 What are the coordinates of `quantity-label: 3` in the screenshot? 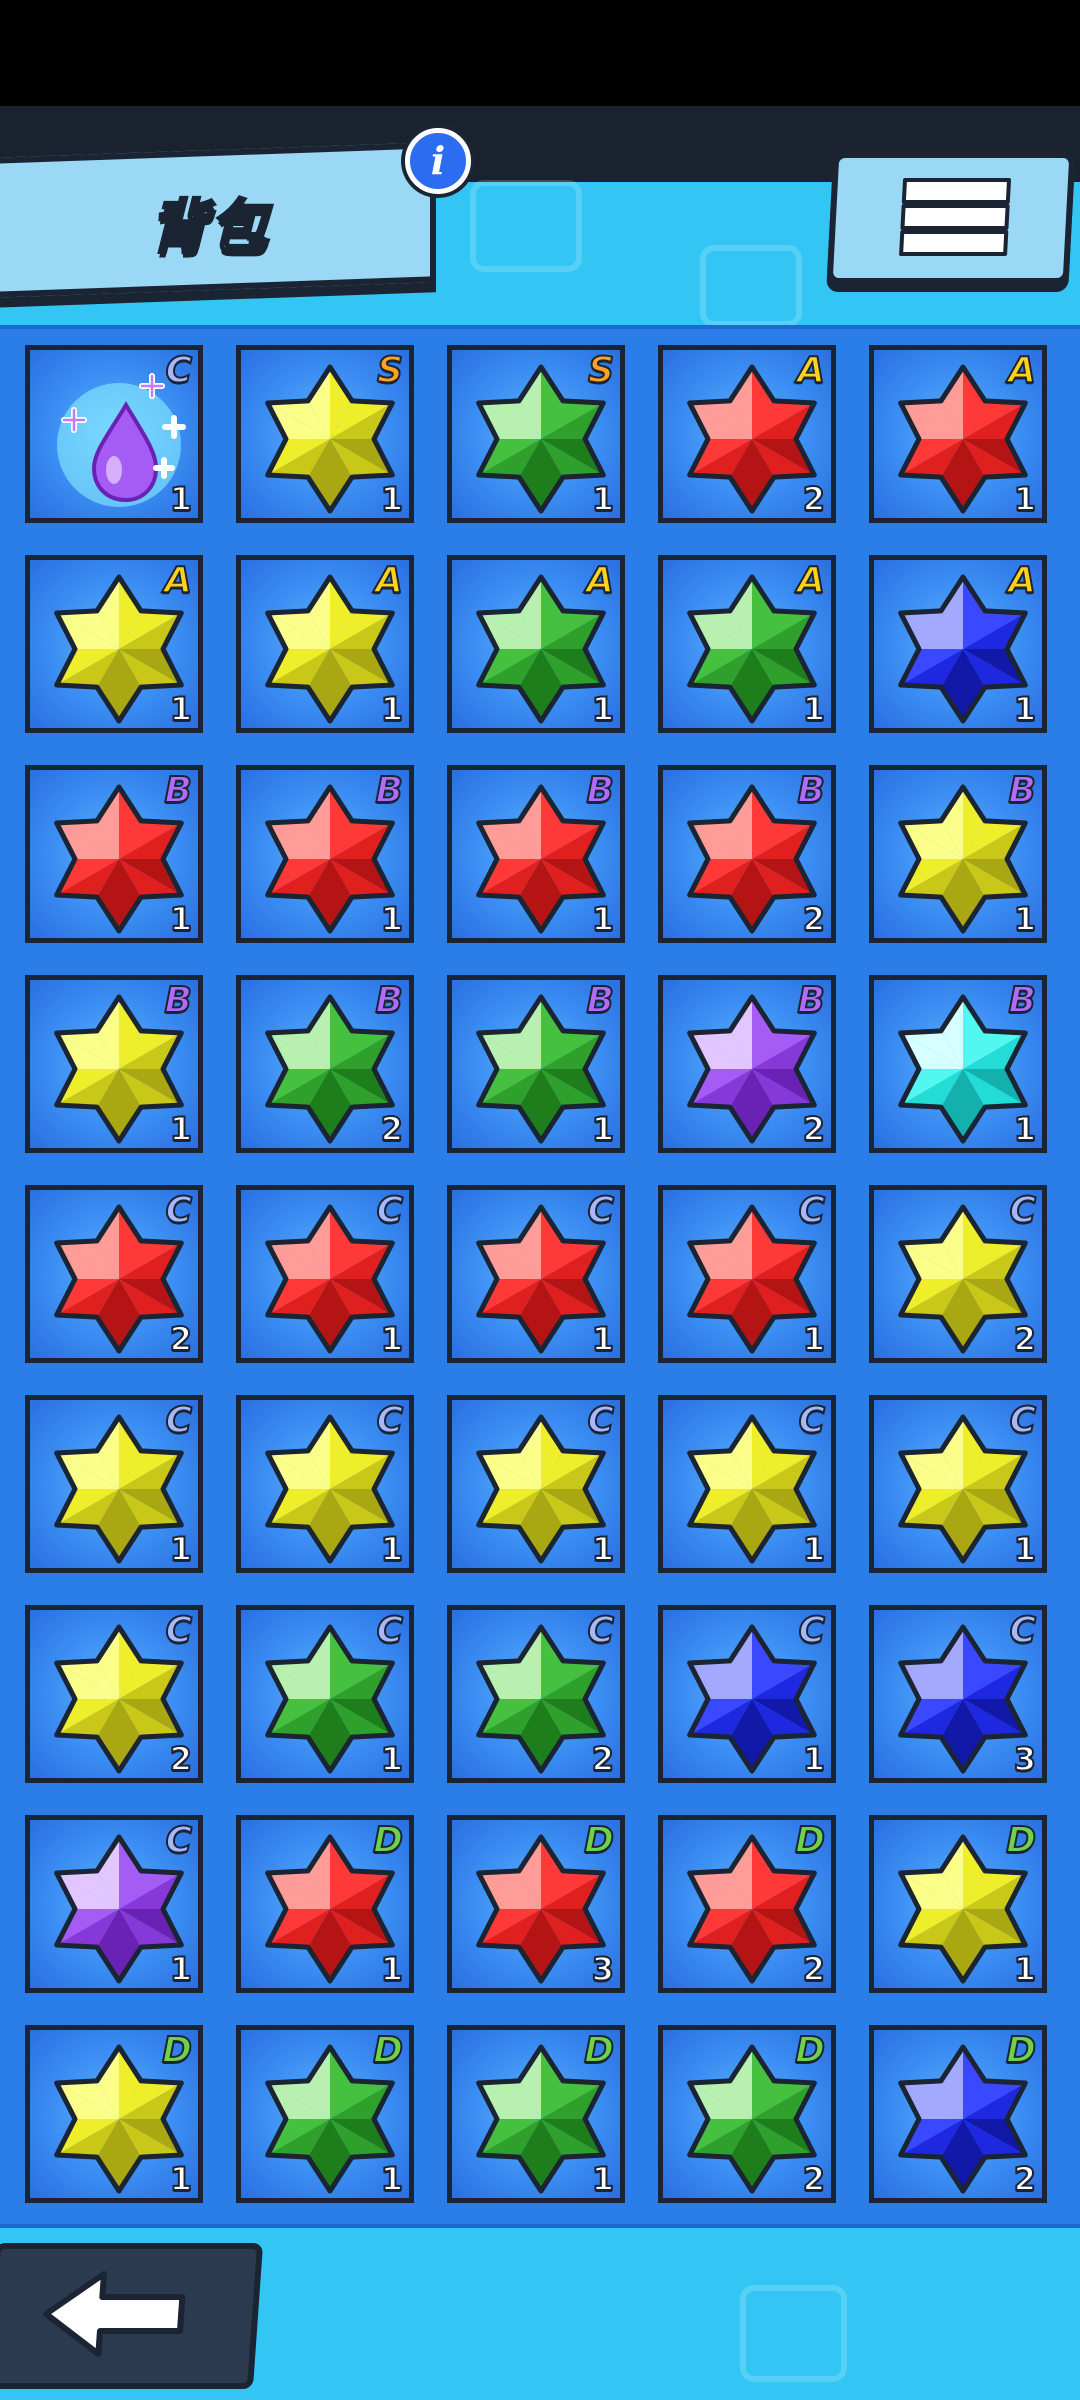 It's located at (603, 1969).